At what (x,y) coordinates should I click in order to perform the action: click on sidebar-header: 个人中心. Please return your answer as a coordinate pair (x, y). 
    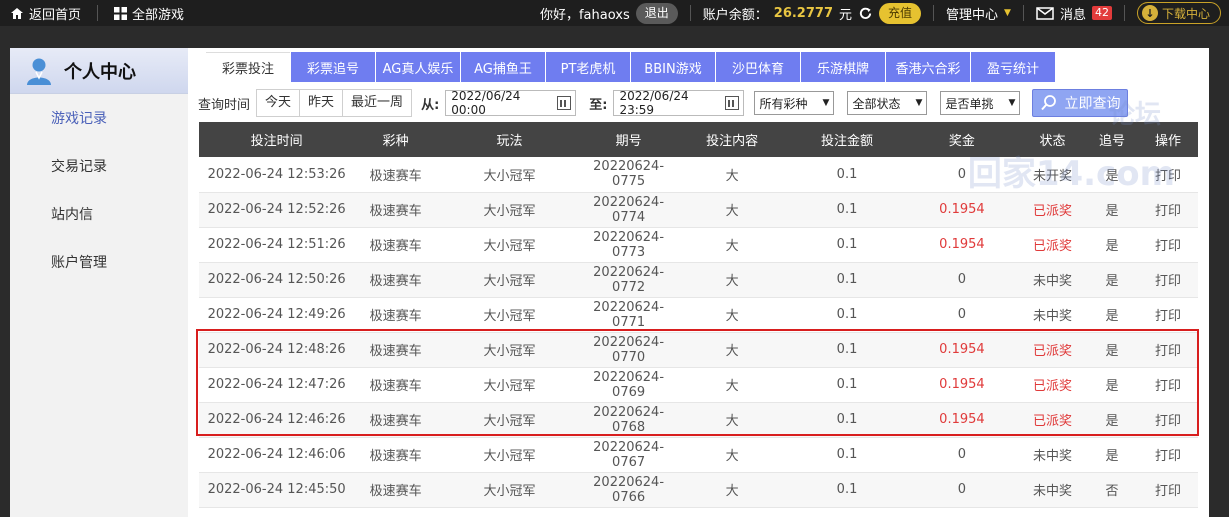
    Looking at the image, I should click on (99, 71).